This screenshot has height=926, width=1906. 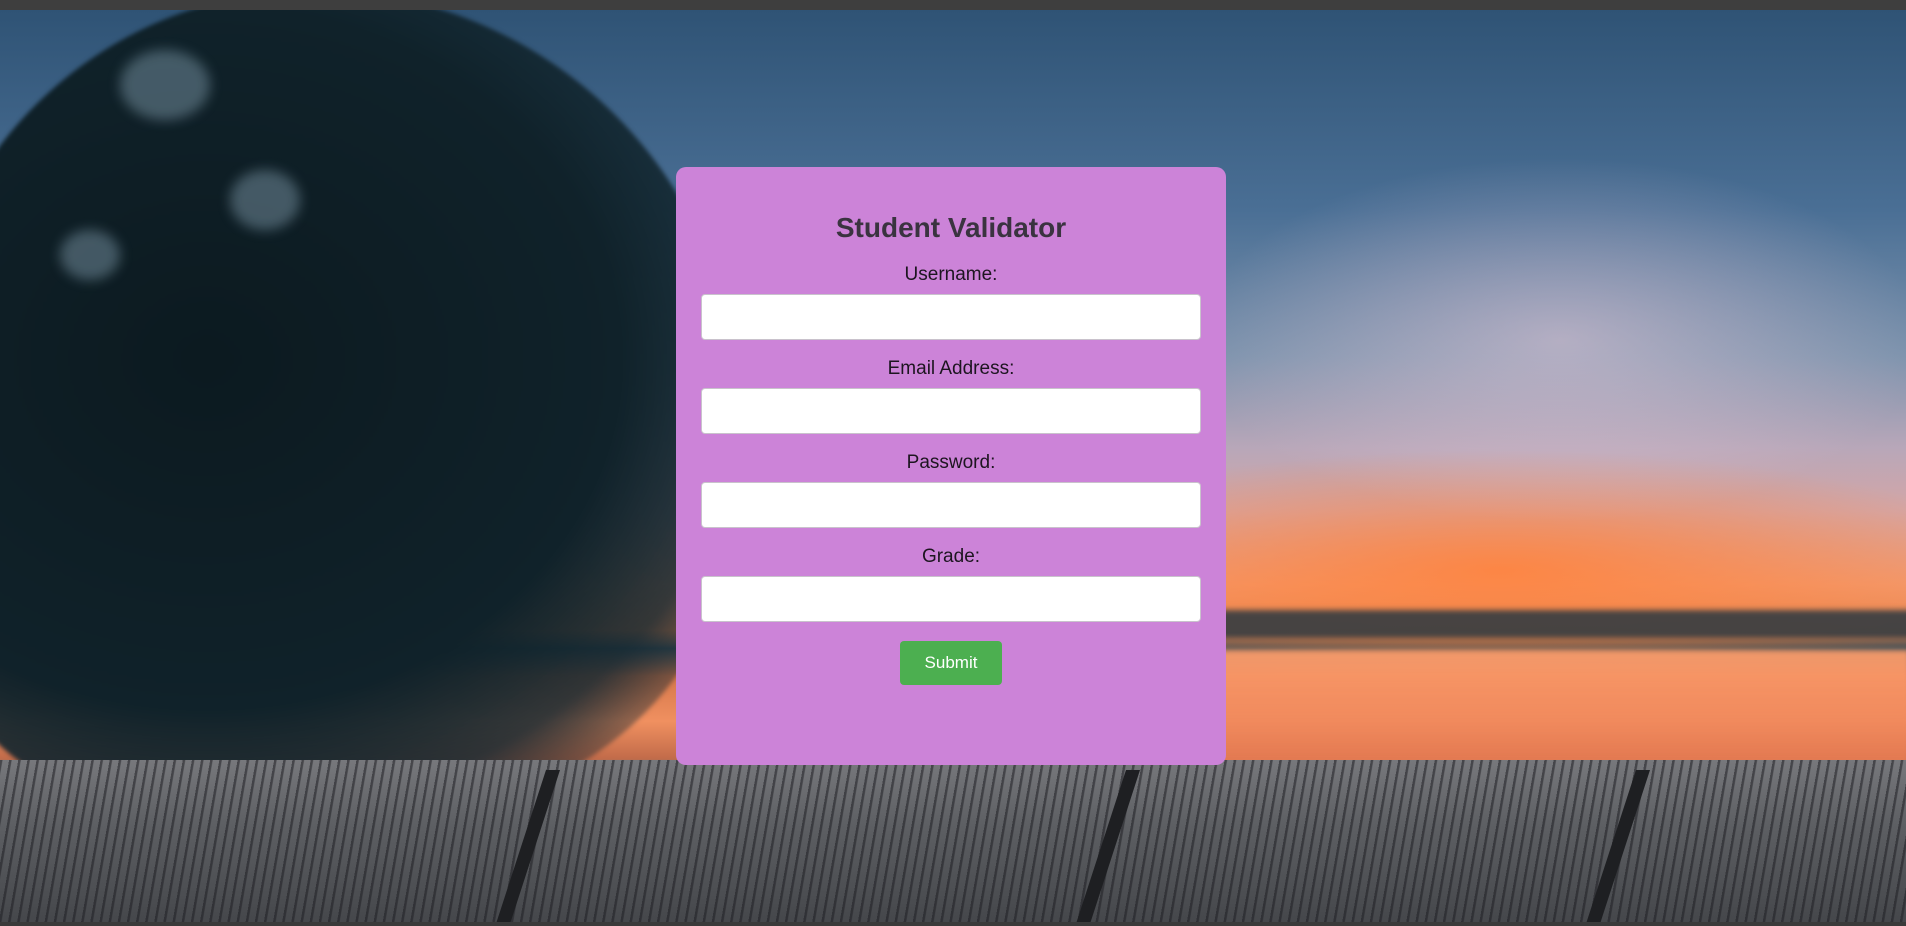 I want to click on browser-bottom-bar, so click(x=953, y=924).